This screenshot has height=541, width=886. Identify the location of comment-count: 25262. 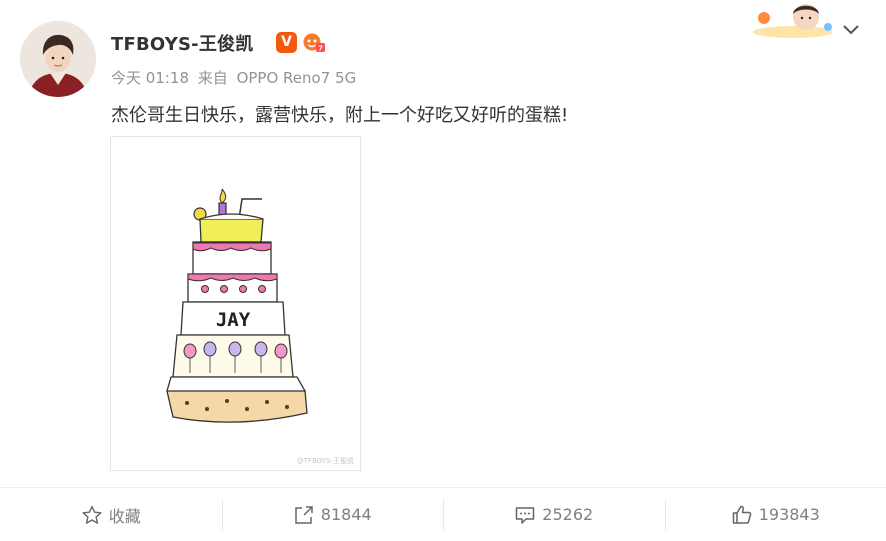
(568, 514).